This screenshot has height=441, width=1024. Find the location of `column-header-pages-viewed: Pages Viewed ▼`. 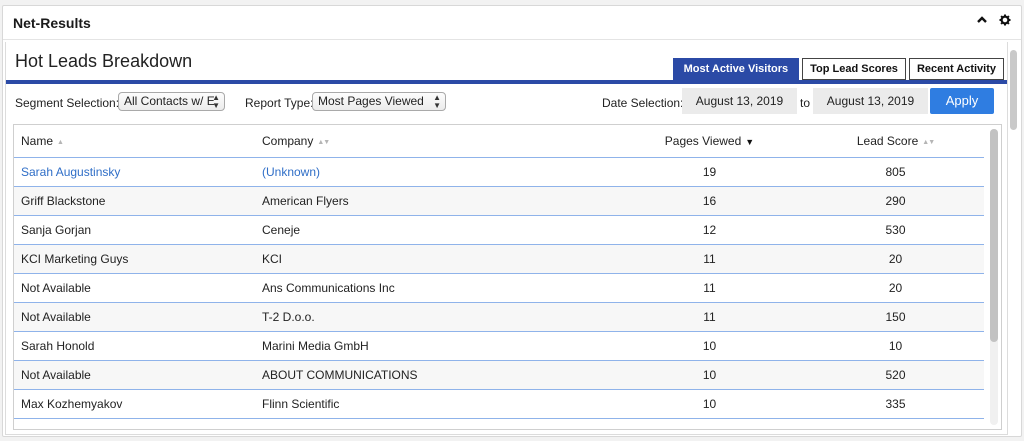

column-header-pages-viewed: Pages Viewed ▼ is located at coordinates (709, 141).